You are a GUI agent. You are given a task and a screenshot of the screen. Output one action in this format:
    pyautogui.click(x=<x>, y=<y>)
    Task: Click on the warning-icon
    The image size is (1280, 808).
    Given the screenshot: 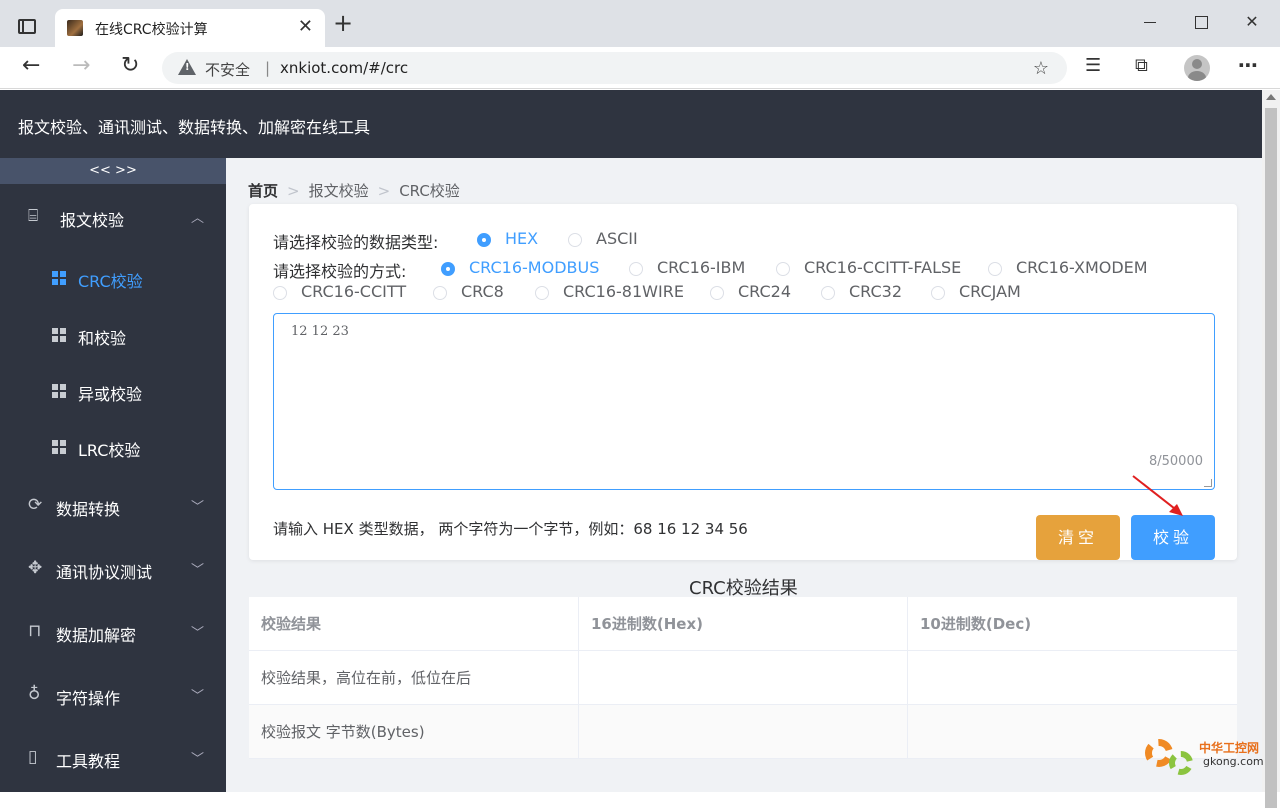 What is the action you would take?
    pyautogui.click(x=187, y=67)
    